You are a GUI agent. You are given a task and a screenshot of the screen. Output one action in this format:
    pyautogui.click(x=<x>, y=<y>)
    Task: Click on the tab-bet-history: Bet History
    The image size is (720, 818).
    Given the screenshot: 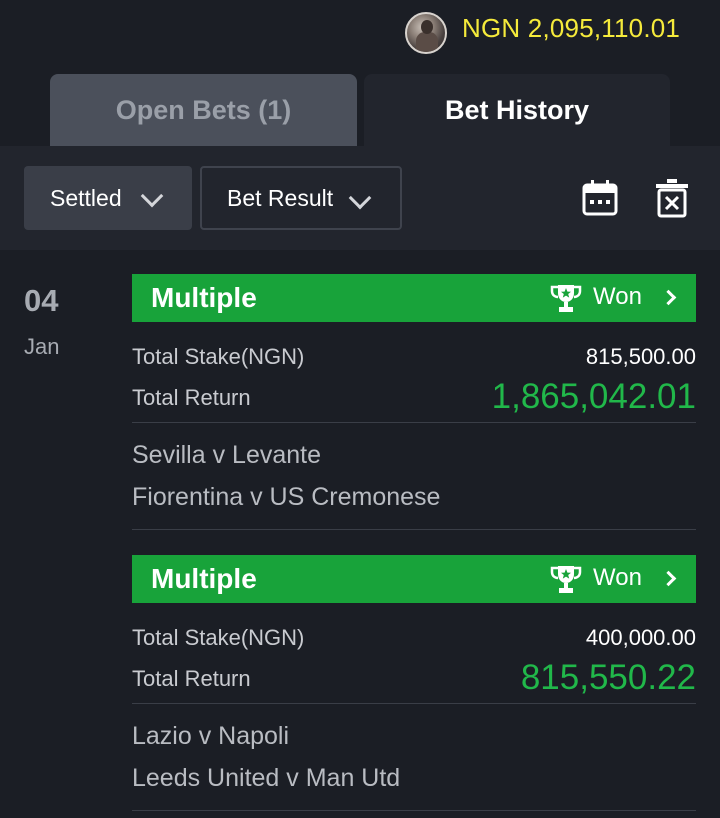 What is the action you would take?
    pyautogui.click(x=517, y=110)
    